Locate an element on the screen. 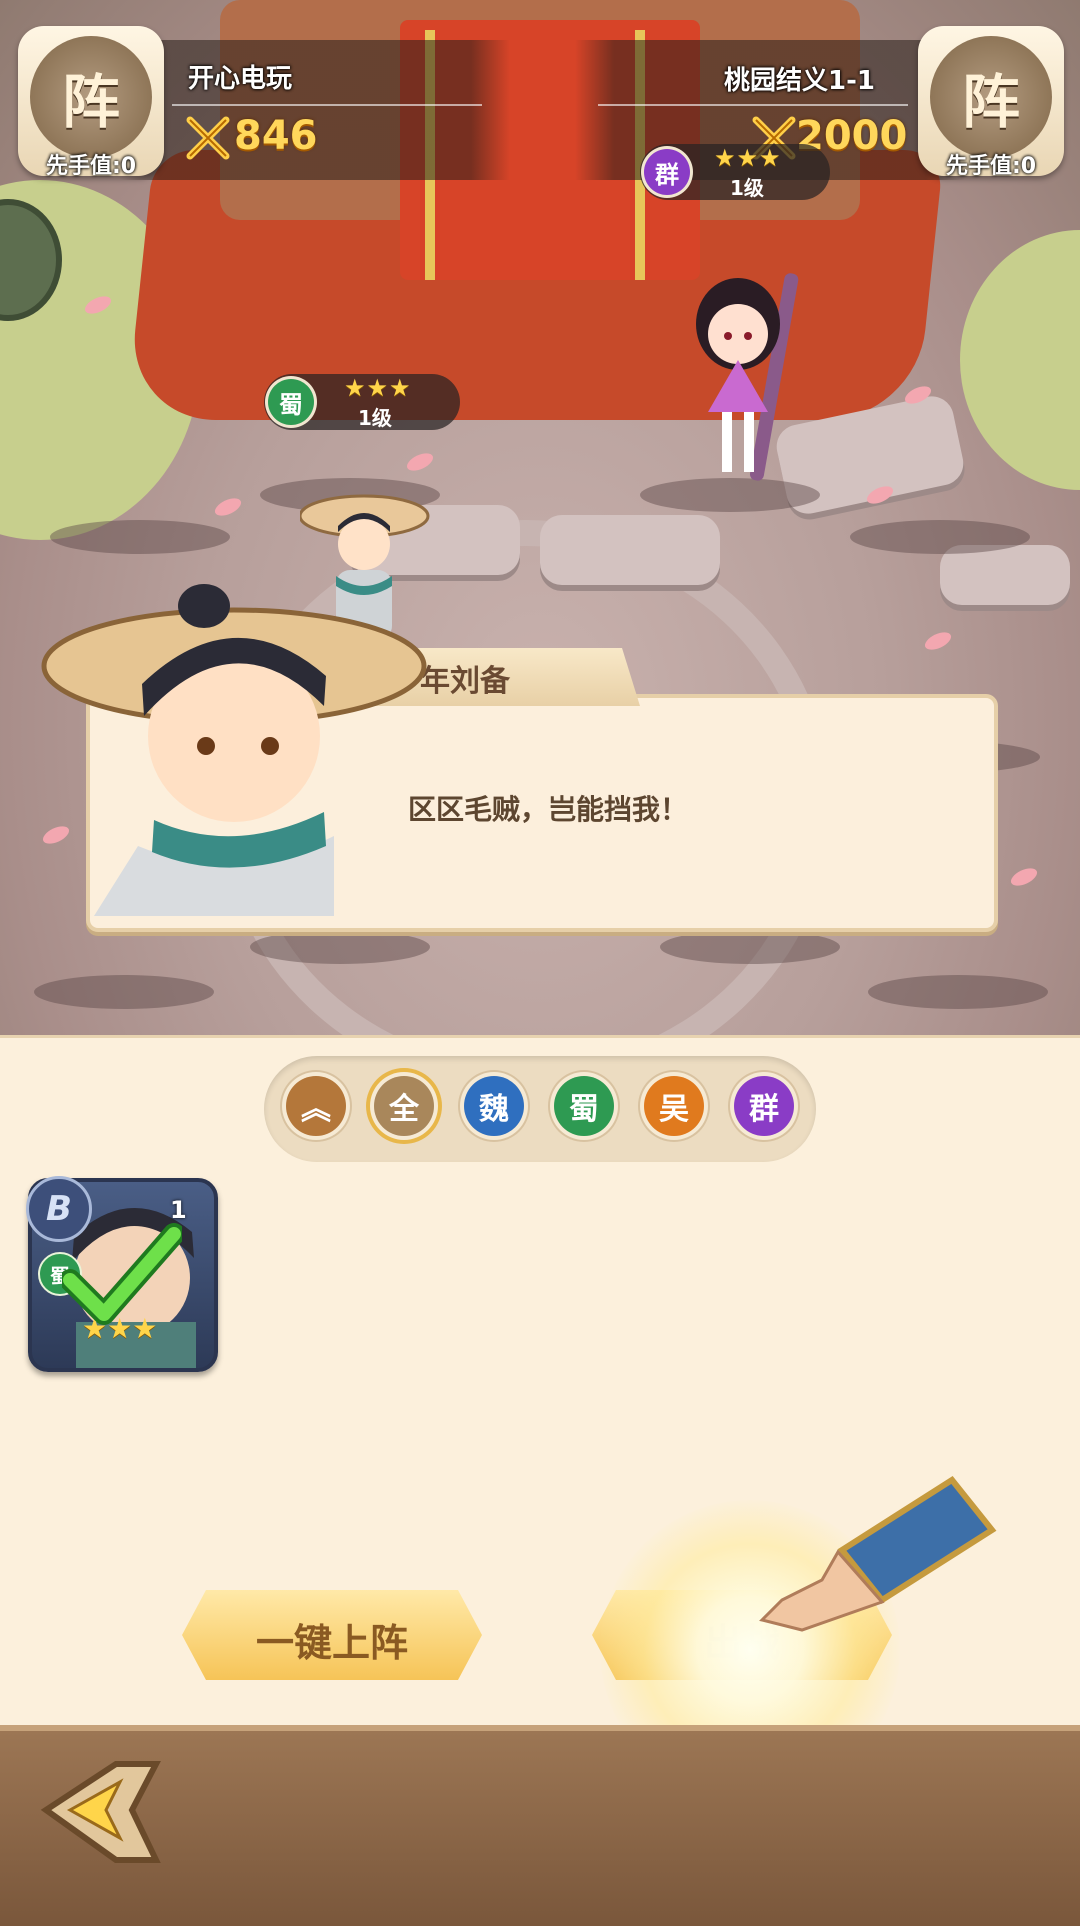 The image size is (1080, 1926). faction-qun-icon: 群 is located at coordinates (667, 172).